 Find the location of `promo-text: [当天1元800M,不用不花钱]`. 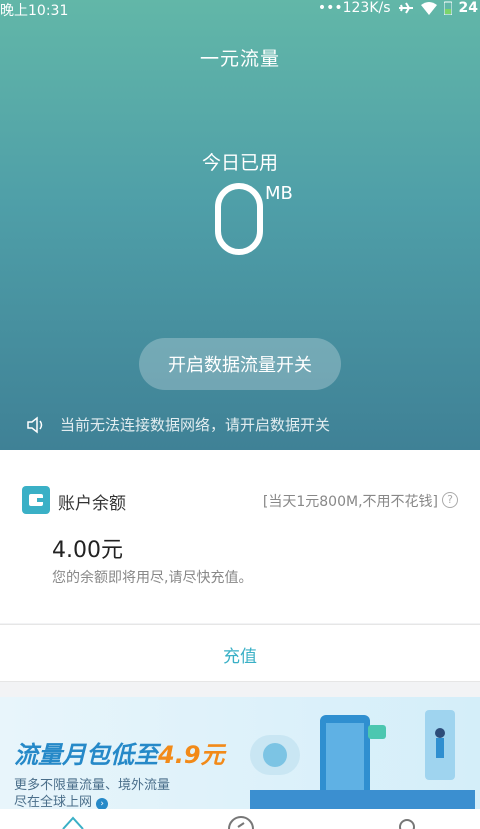

promo-text: [当天1元800M,不用不花钱] is located at coordinates (350, 502).